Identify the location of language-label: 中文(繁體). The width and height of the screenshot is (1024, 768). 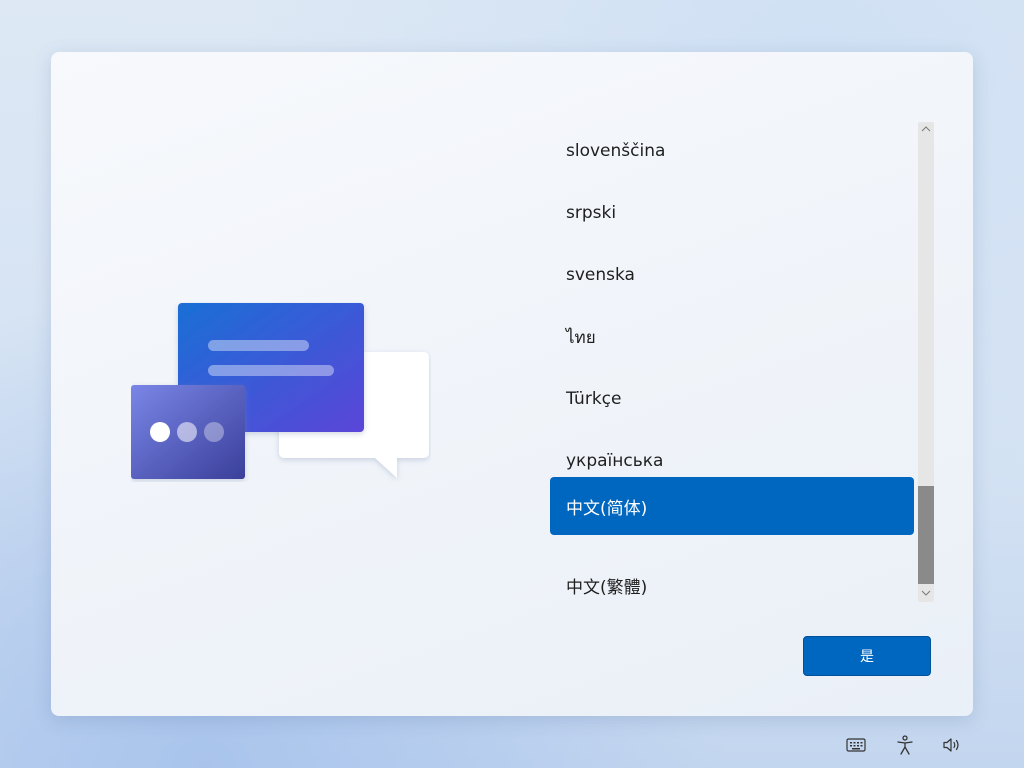
(607, 587).